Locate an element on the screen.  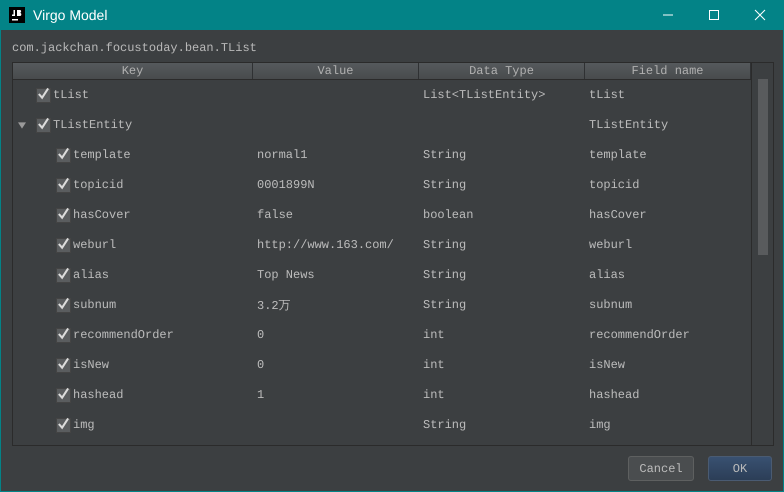
key-cell: template is located at coordinates (102, 155).